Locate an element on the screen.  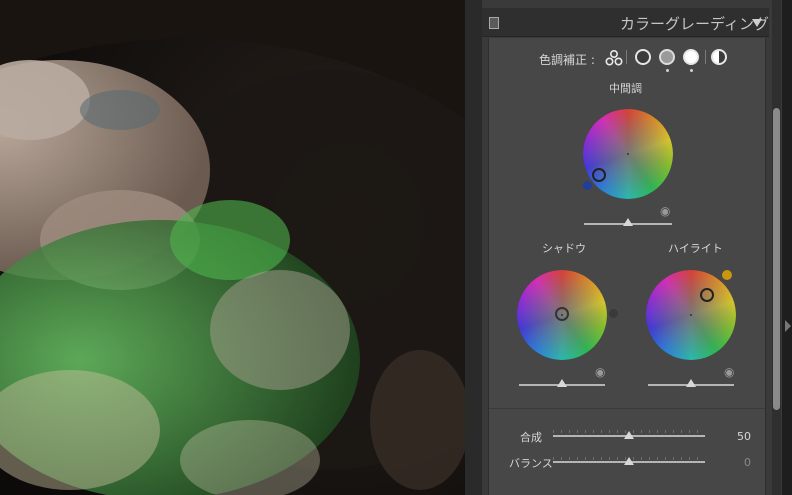
scrollbar-thumb is located at coordinates (776, 259).